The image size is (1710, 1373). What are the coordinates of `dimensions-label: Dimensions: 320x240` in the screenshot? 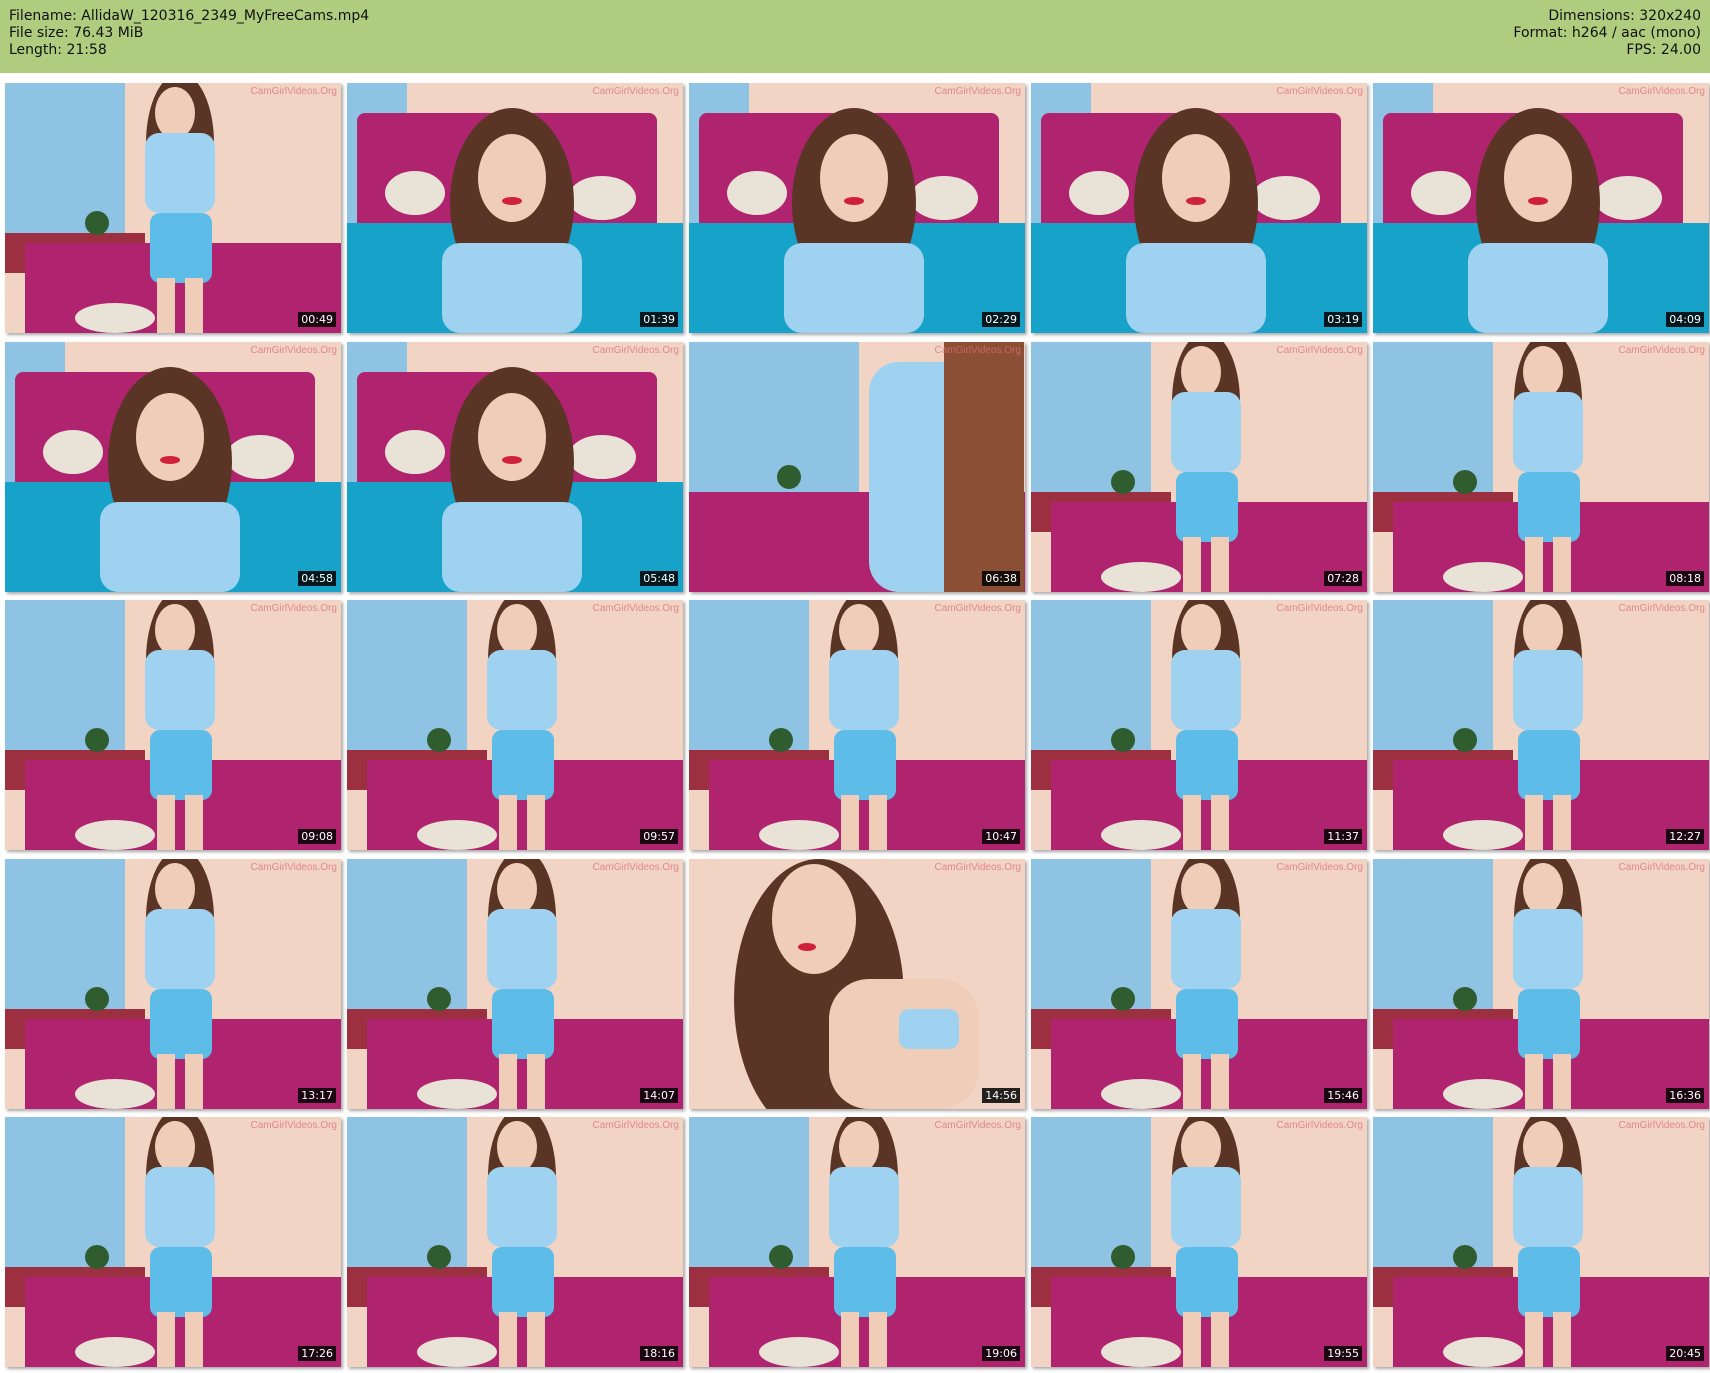 It's located at (1624, 16).